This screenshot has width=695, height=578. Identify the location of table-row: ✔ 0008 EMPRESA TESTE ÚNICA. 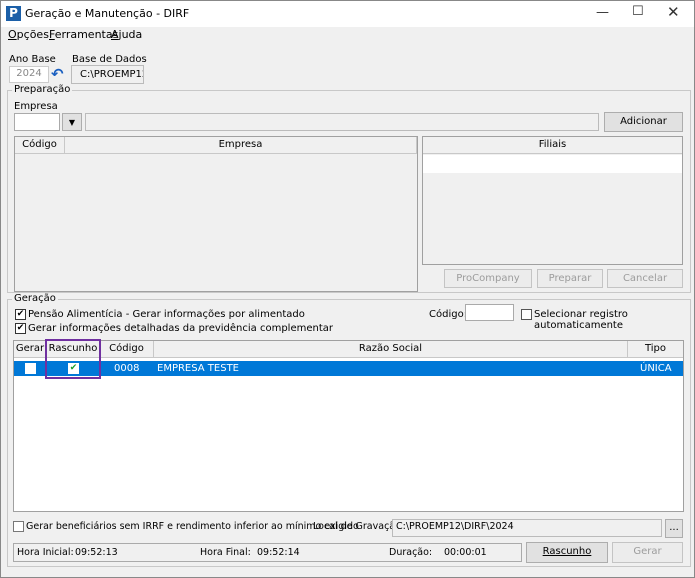
(348, 368).